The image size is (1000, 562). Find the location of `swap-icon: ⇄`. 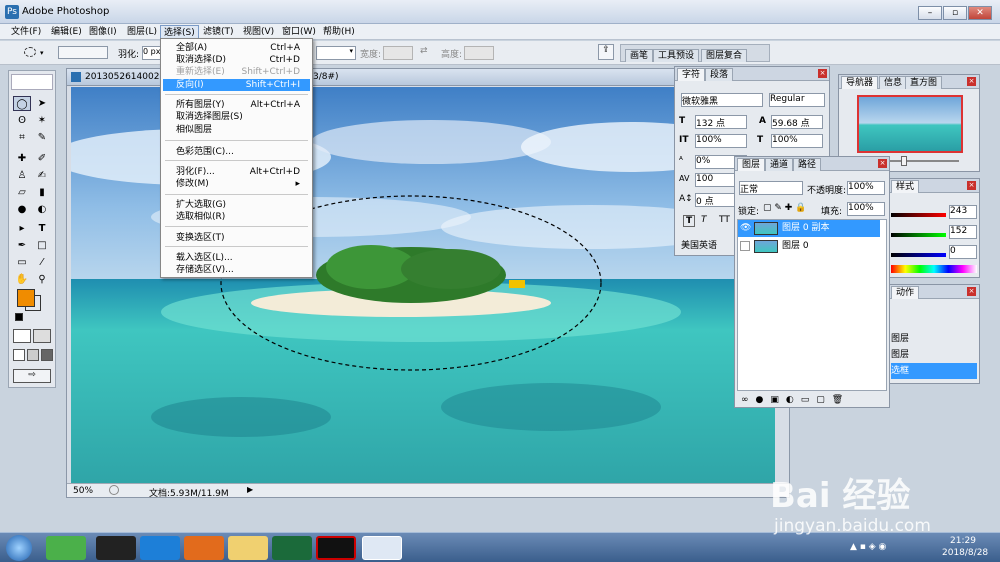

swap-icon: ⇄ is located at coordinates (424, 51).